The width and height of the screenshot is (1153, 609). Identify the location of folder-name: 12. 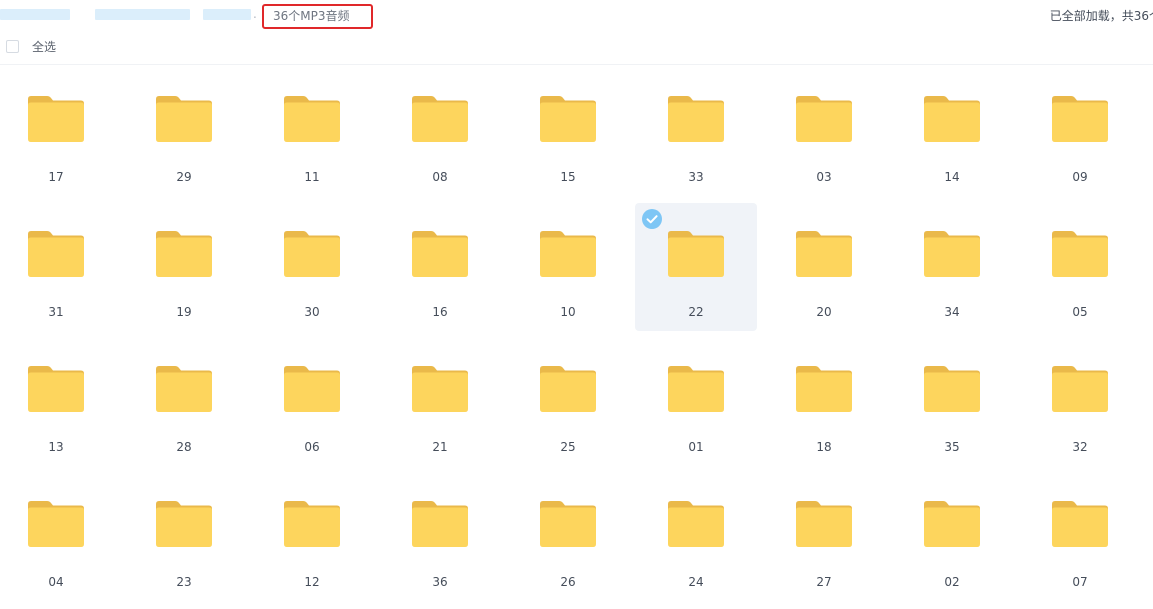
(312, 582).